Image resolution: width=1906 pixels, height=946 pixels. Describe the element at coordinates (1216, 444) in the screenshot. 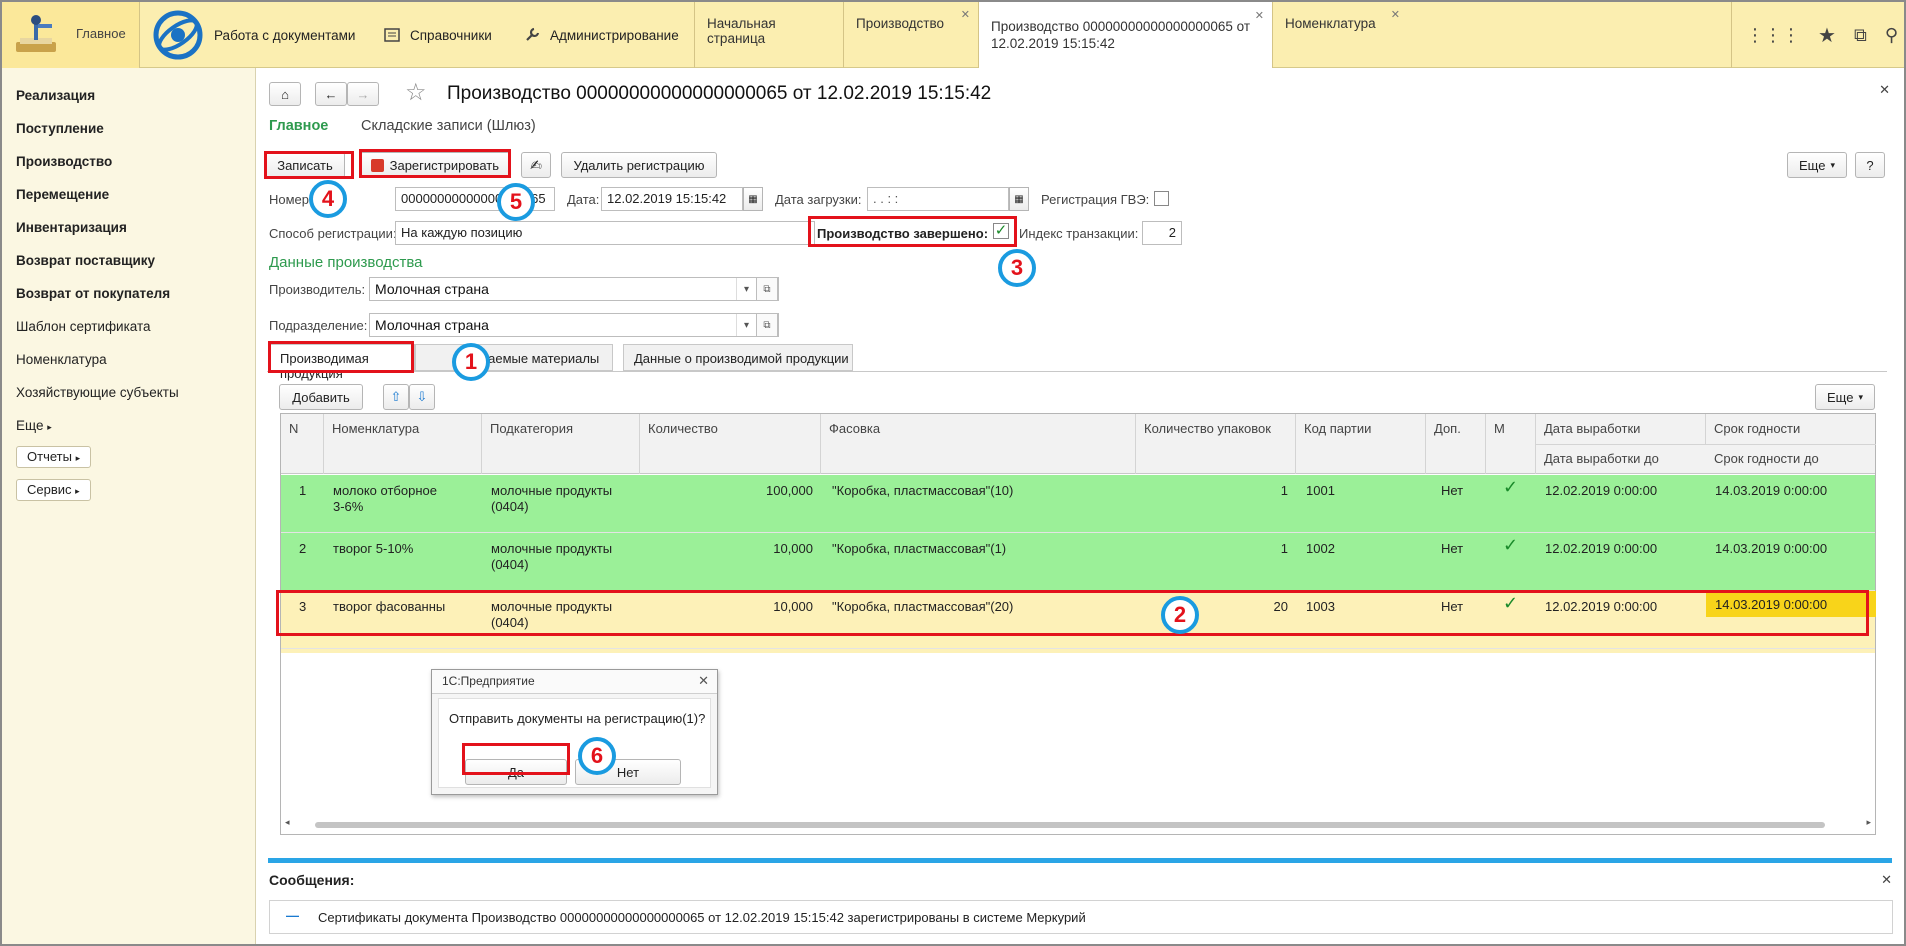

I see `col-package-count: Количество упаковок` at that location.